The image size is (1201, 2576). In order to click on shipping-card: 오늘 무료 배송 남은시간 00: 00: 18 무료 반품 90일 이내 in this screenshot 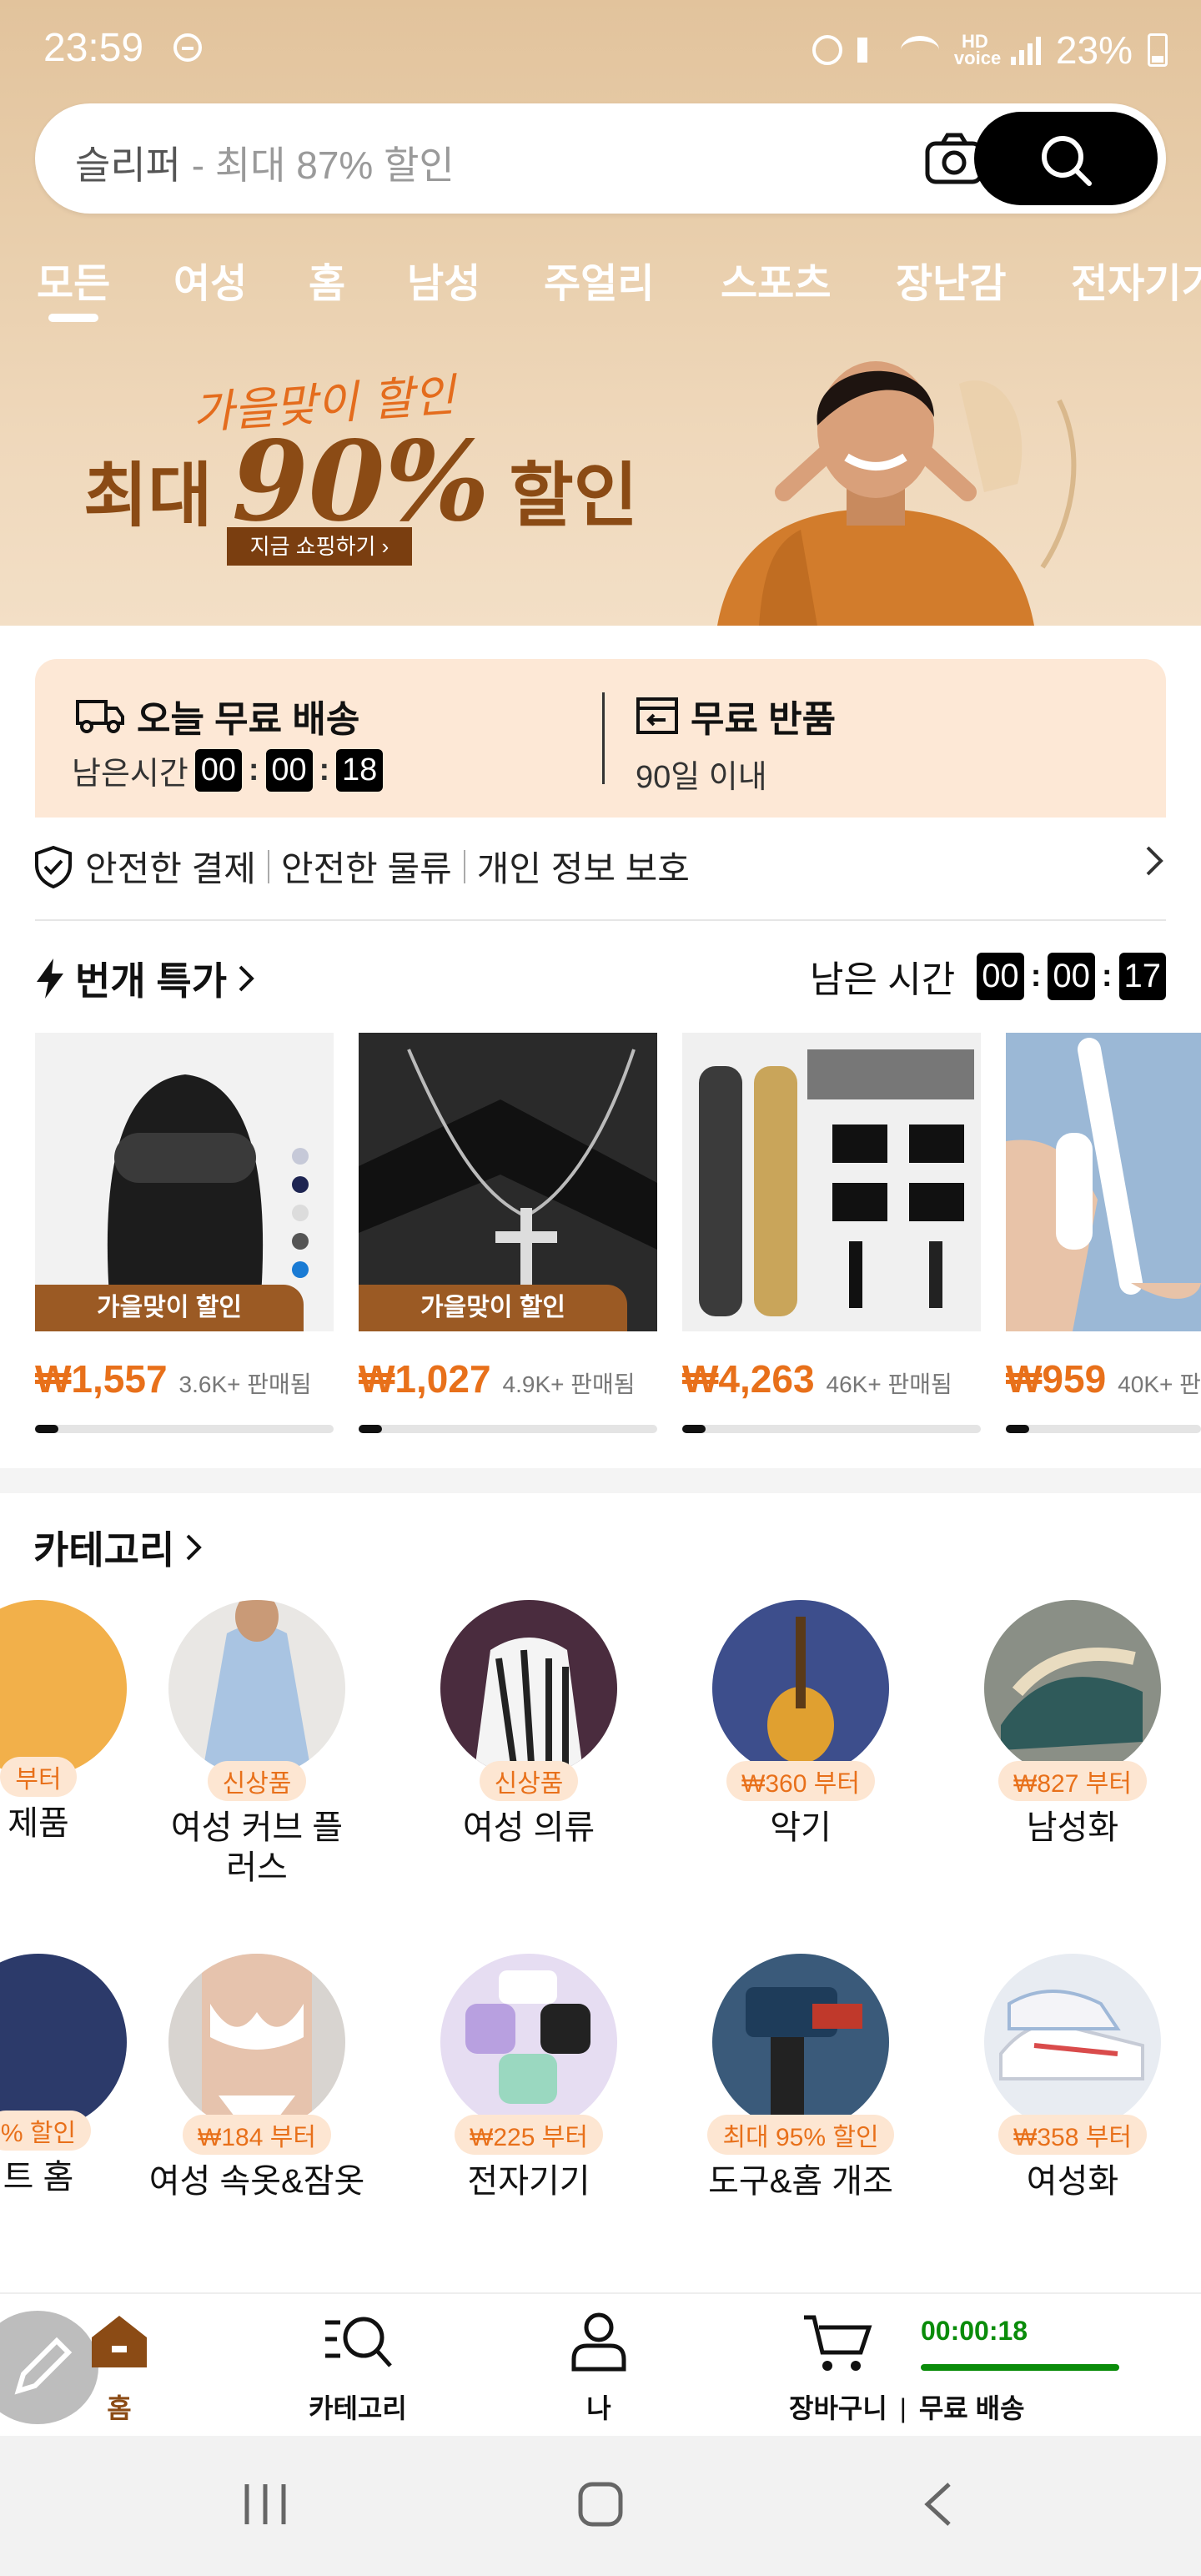, I will do `click(601, 738)`.